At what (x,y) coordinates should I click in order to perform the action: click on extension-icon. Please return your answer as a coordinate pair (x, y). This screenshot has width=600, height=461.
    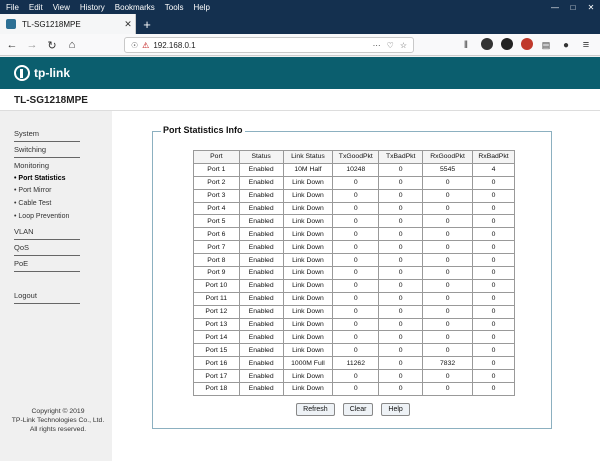
    Looking at the image, I should click on (507, 44).